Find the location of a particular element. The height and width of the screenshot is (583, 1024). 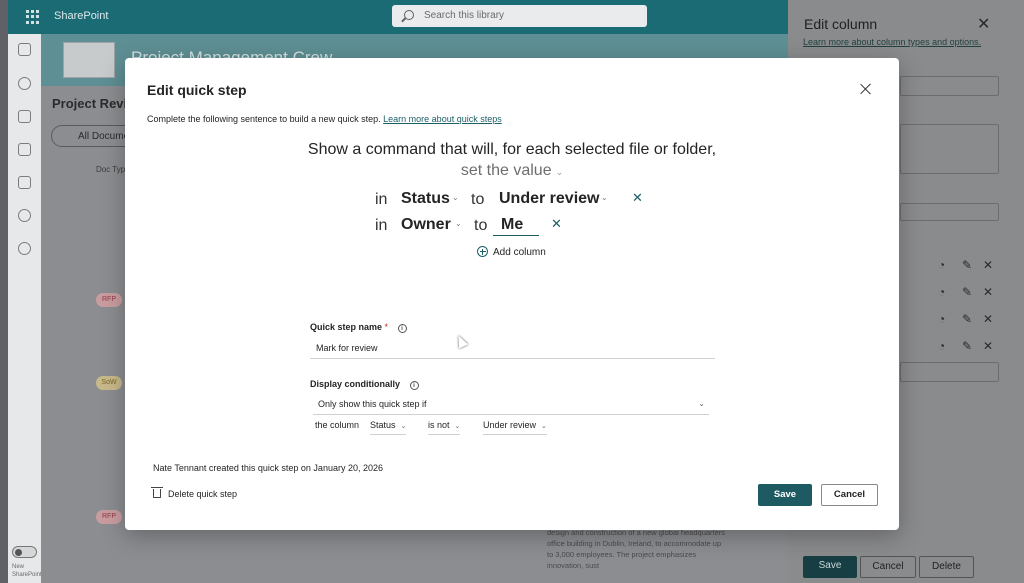

page-title: Project Revi is located at coordinates (90, 103).